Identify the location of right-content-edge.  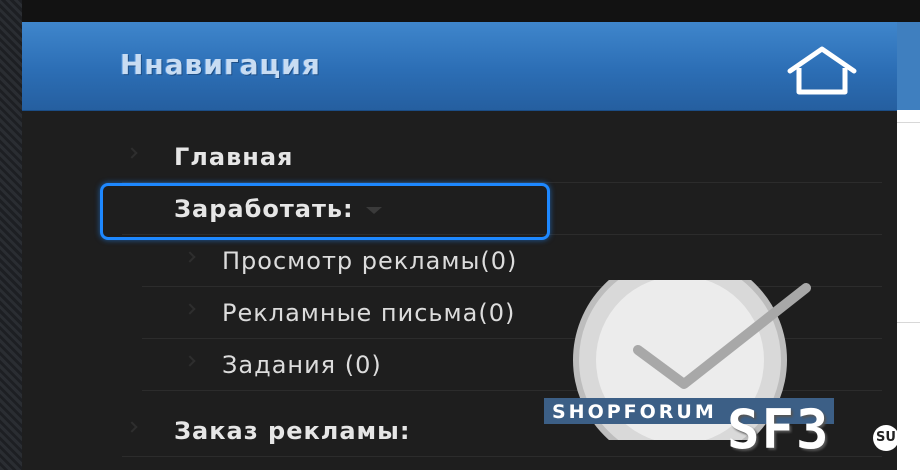
(908, 246).